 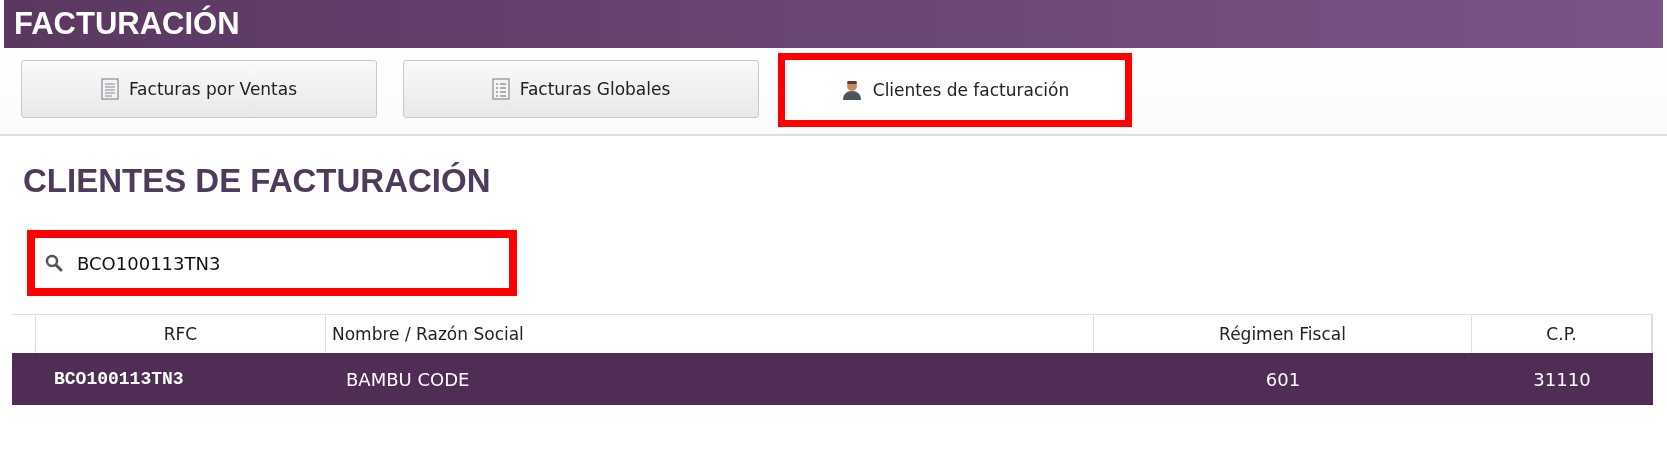 What do you see at coordinates (257, 181) in the screenshot?
I see `section-title: CLIENTES DE FACTURACIÓN` at bounding box center [257, 181].